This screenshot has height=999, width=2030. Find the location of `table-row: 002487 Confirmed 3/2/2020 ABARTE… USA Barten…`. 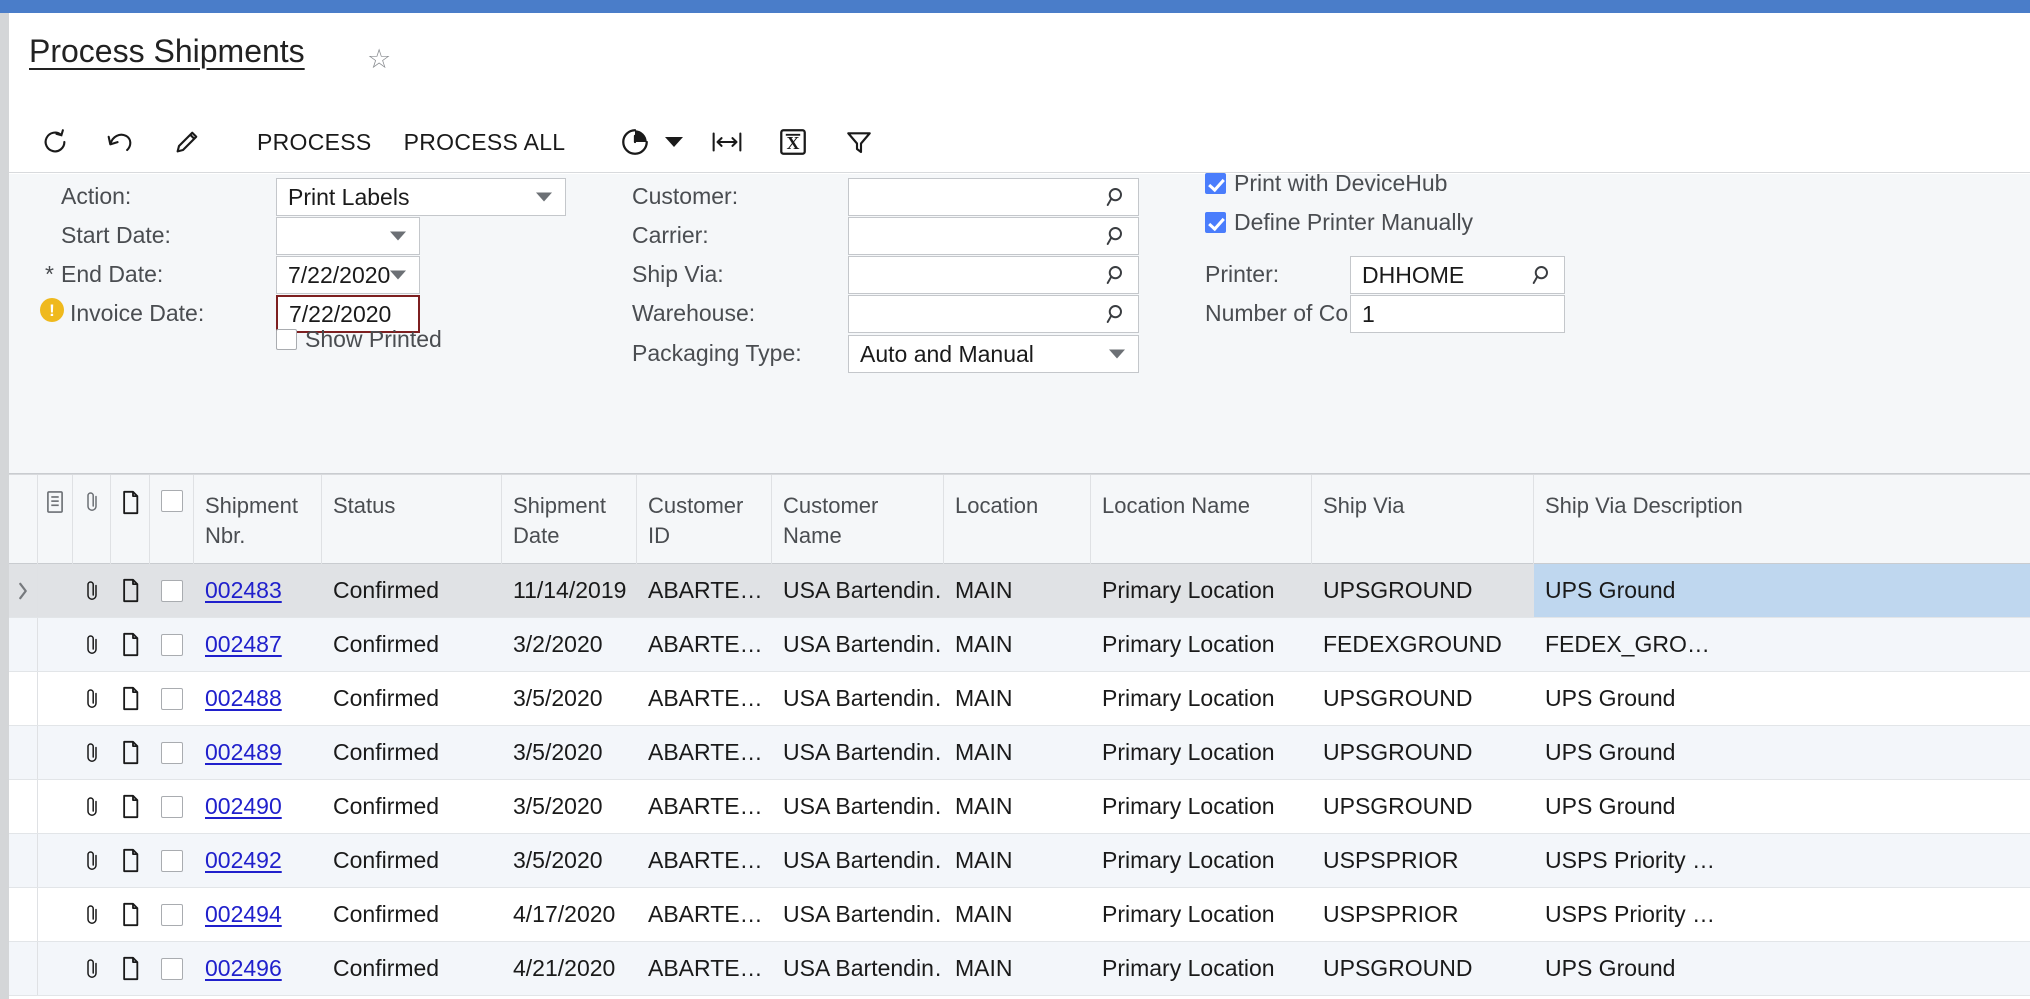

table-row: 002487 Confirmed 3/2/2020 ABARTE… USA Barten… is located at coordinates (1019, 645).